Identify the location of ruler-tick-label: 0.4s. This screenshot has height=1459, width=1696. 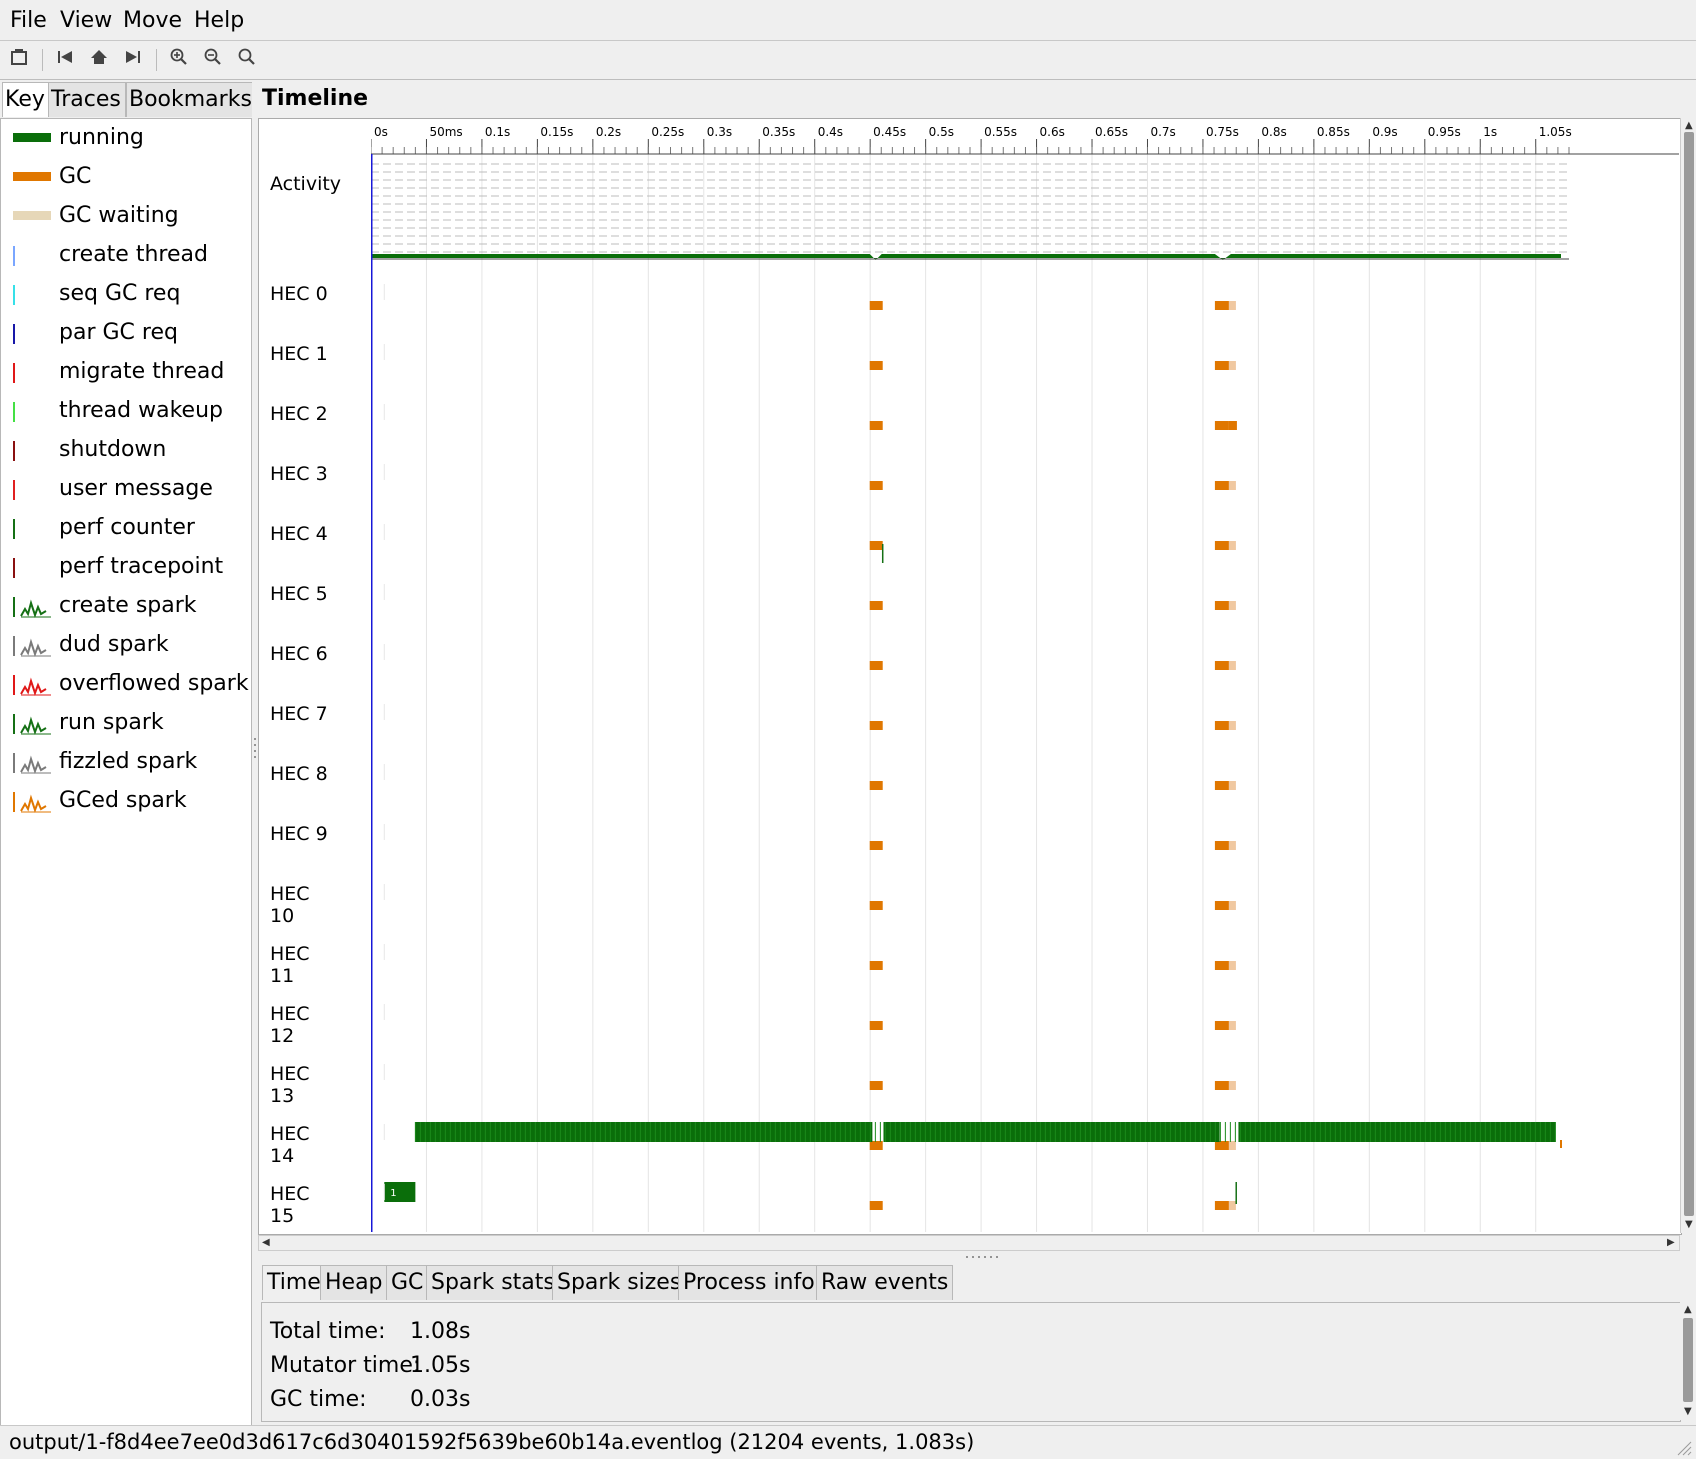
(830, 132).